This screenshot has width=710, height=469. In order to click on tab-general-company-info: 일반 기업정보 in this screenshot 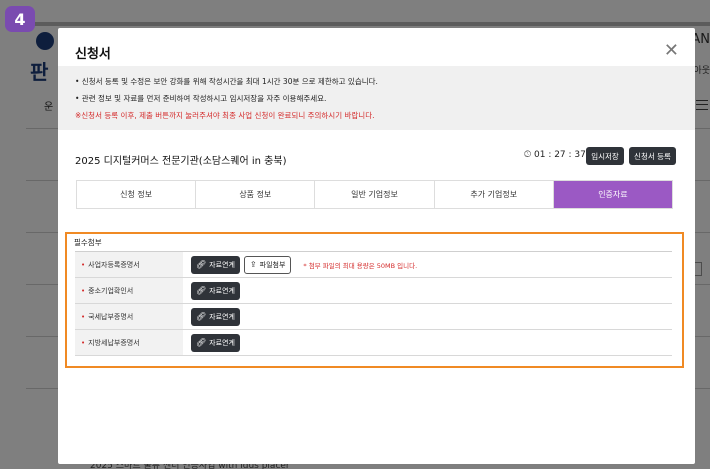, I will do `click(375, 194)`.